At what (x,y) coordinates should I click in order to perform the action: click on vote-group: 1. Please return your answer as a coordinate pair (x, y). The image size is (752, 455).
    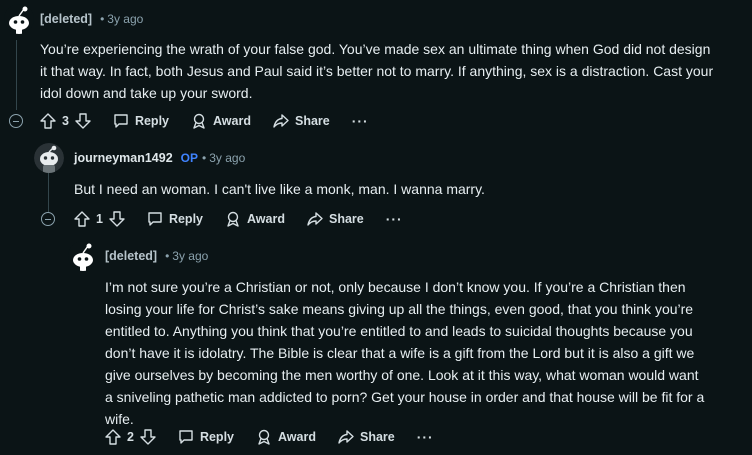
    Looking at the image, I should click on (99, 219).